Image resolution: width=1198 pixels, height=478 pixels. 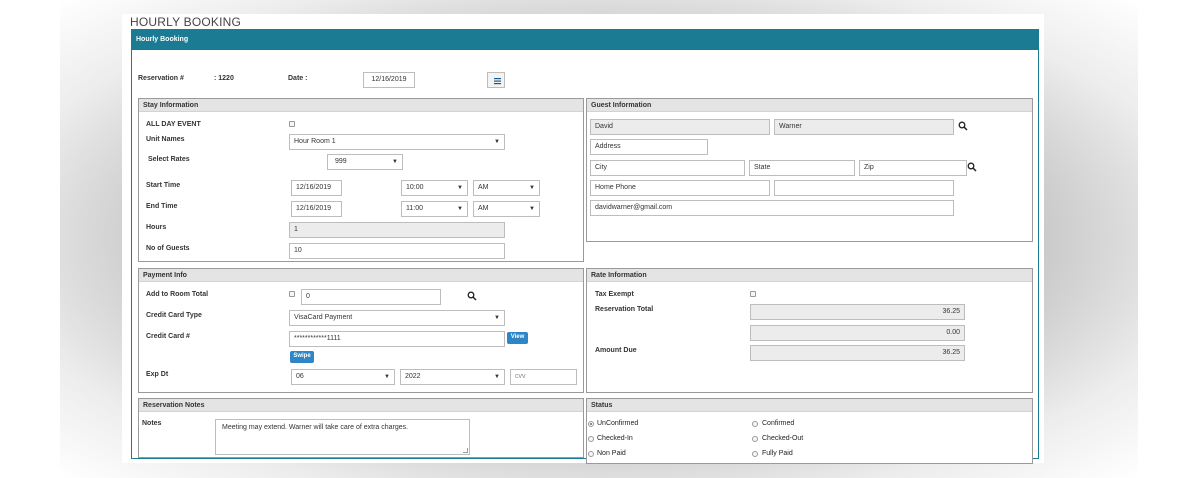 I want to click on end-ampm-select: AM ▼, so click(x=506, y=209).